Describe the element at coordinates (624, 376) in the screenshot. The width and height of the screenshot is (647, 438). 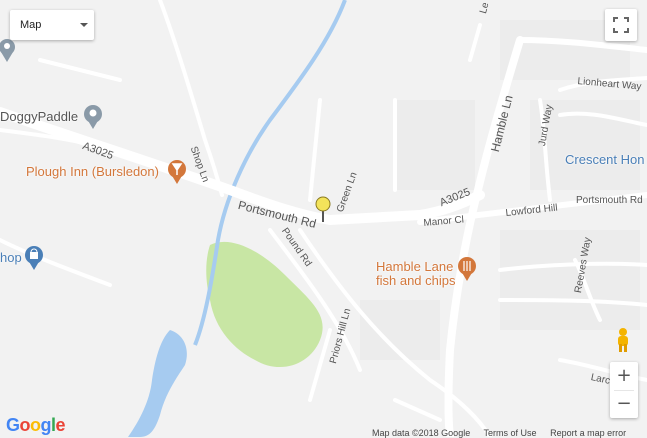
I see `zoom-in-button: +` at that location.